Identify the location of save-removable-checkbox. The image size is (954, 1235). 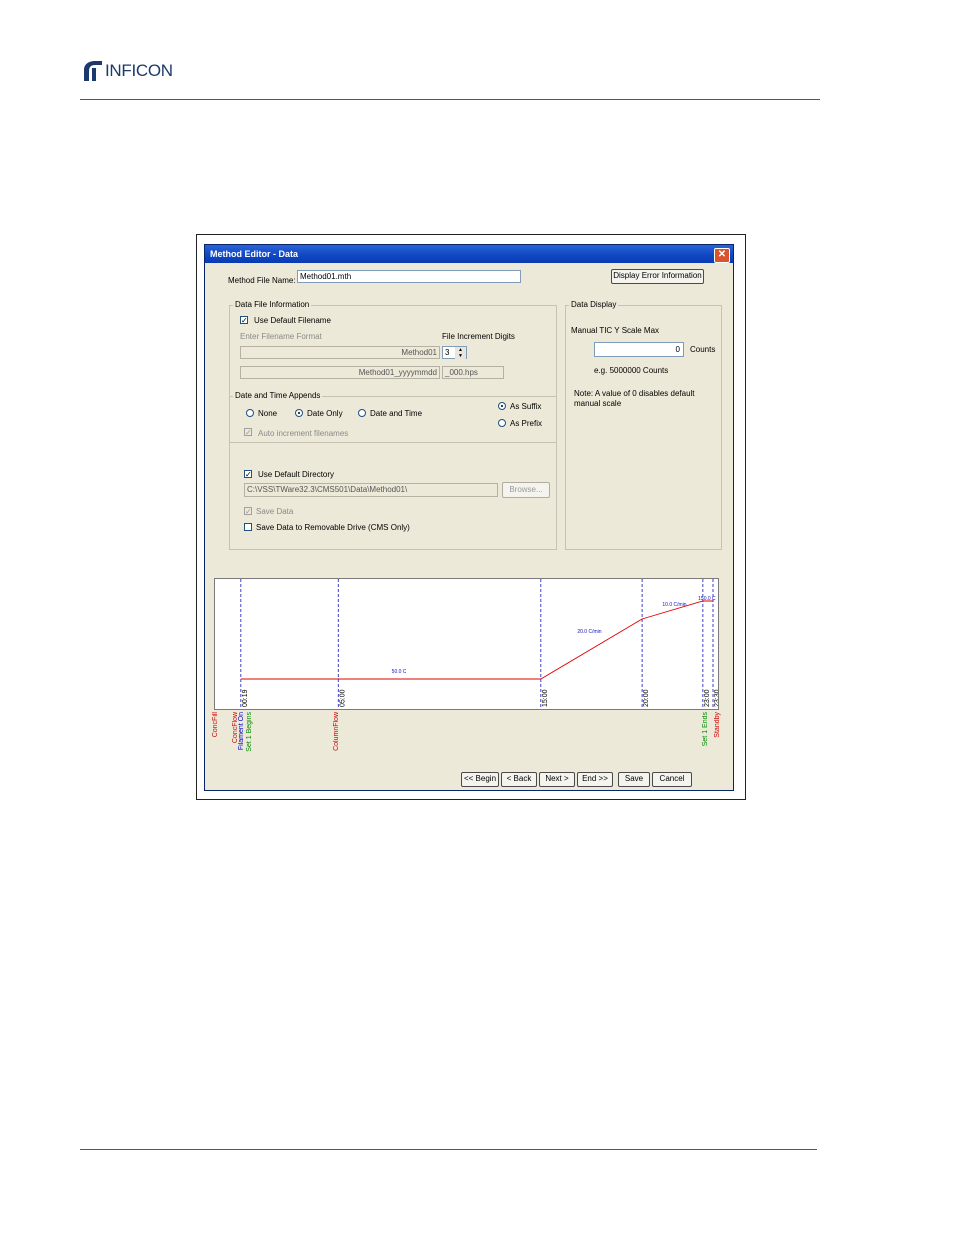
(248, 527).